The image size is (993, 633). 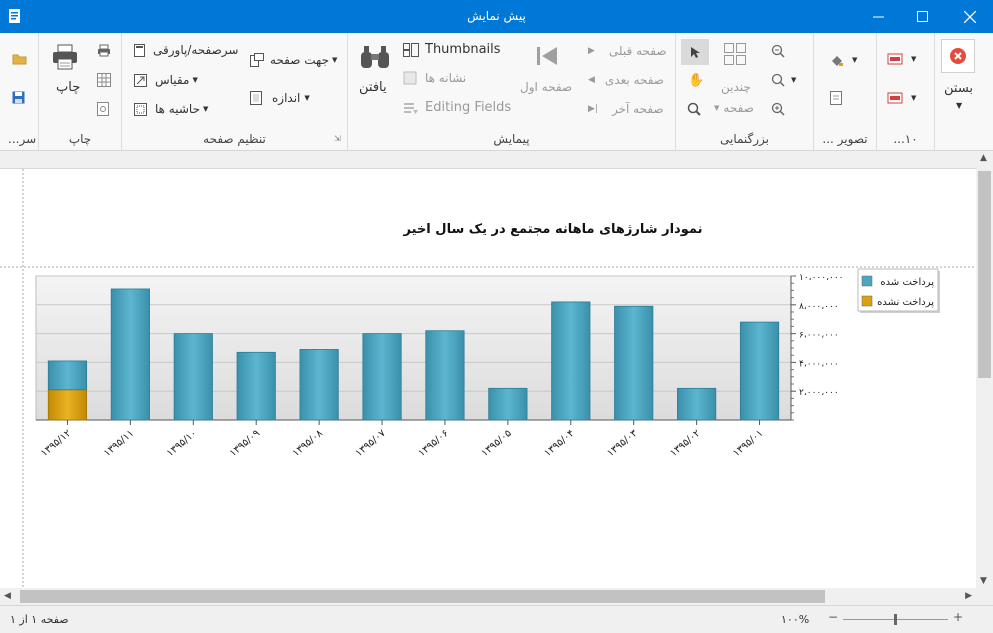 I want to click on horizontal-scroll-thumb, so click(x=422, y=596).